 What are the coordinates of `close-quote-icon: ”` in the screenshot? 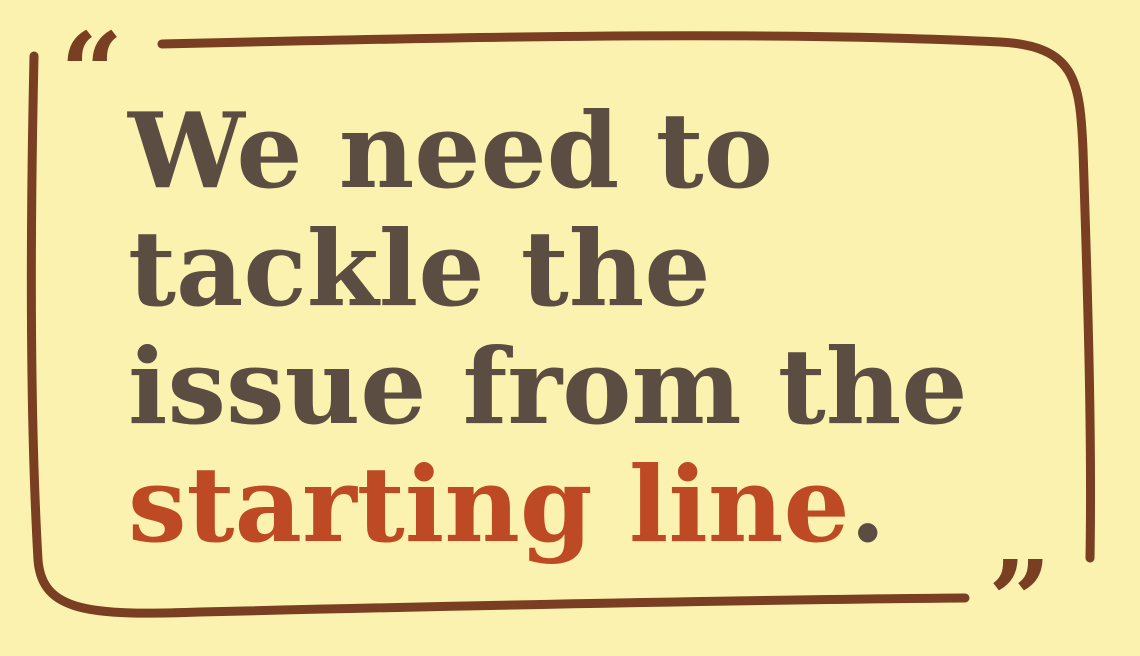 It's located at (1020, 596).